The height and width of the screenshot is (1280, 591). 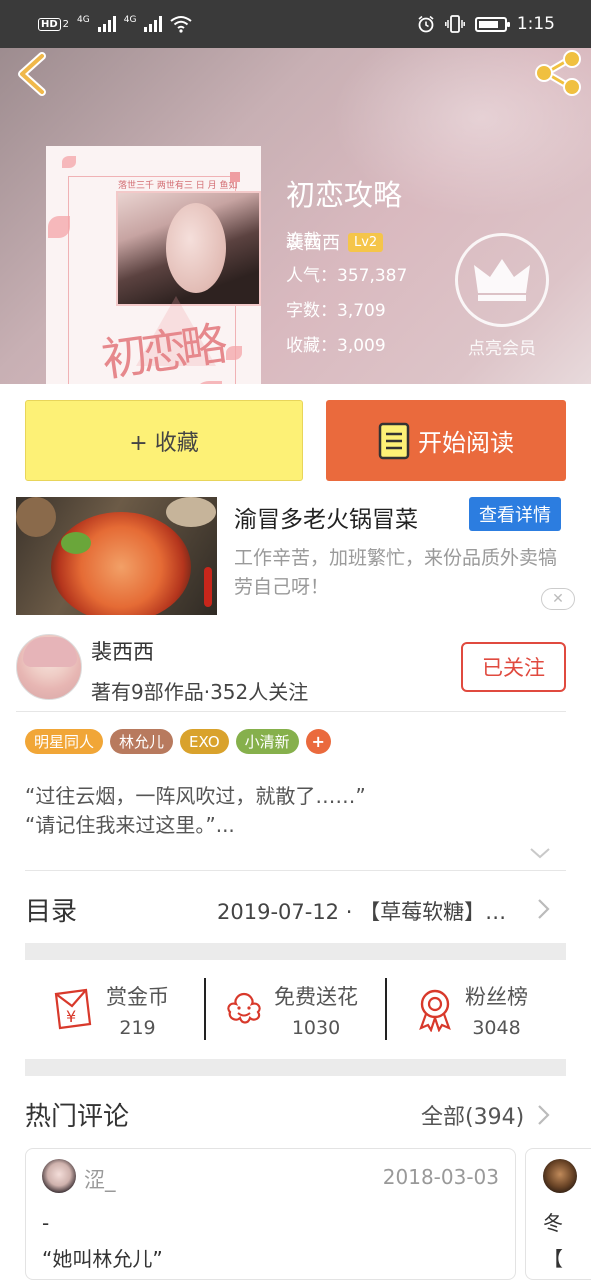 What do you see at coordinates (435, 1010) in the screenshot?
I see `medal-icon` at bounding box center [435, 1010].